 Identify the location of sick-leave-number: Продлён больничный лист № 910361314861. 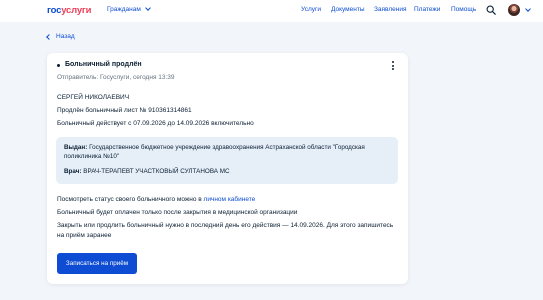
(124, 110).